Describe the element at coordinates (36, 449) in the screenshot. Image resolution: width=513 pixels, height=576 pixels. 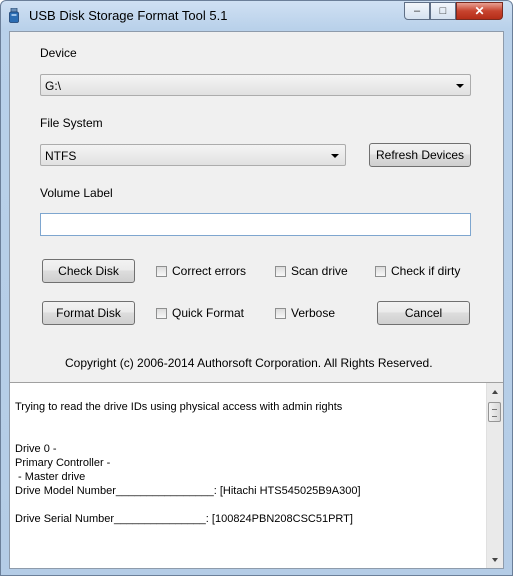
I see `log-line: Drive 0 -` at that location.